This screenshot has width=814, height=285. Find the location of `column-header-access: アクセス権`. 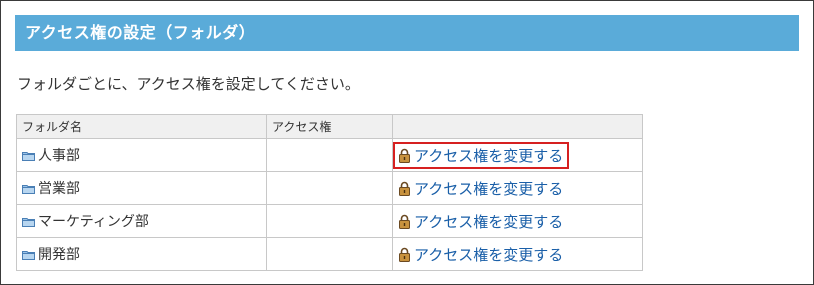

column-header-access: アクセス権 is located at coordinates (329, 126).